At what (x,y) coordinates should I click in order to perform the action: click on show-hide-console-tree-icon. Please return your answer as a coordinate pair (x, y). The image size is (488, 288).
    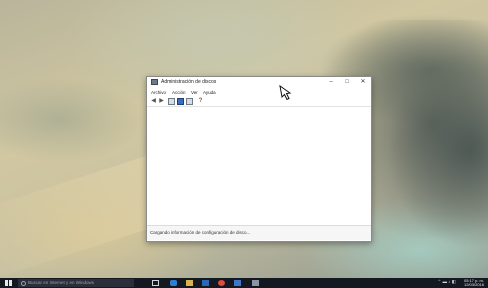
    Looking at the image, I should click on (171, 101).